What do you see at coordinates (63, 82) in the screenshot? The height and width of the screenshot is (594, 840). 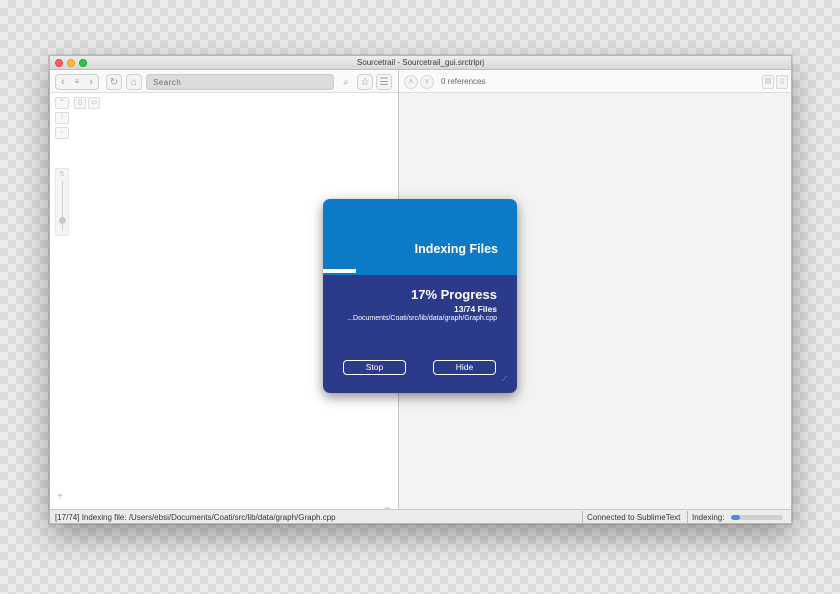 I see `chevron-left-icon: ‹` at bounding box center [63, 82].